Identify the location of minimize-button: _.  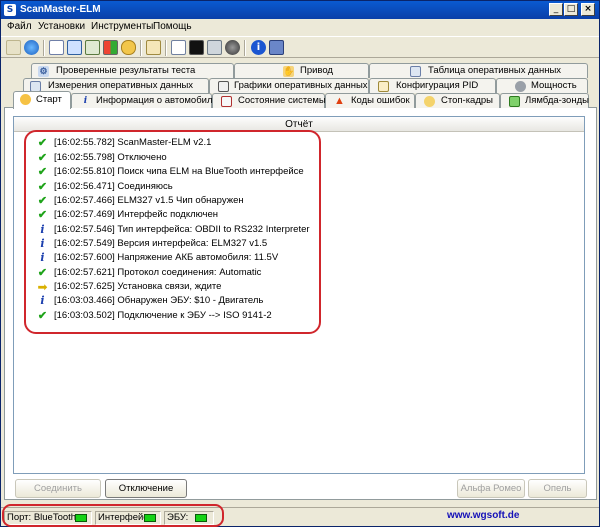
(556, 9).